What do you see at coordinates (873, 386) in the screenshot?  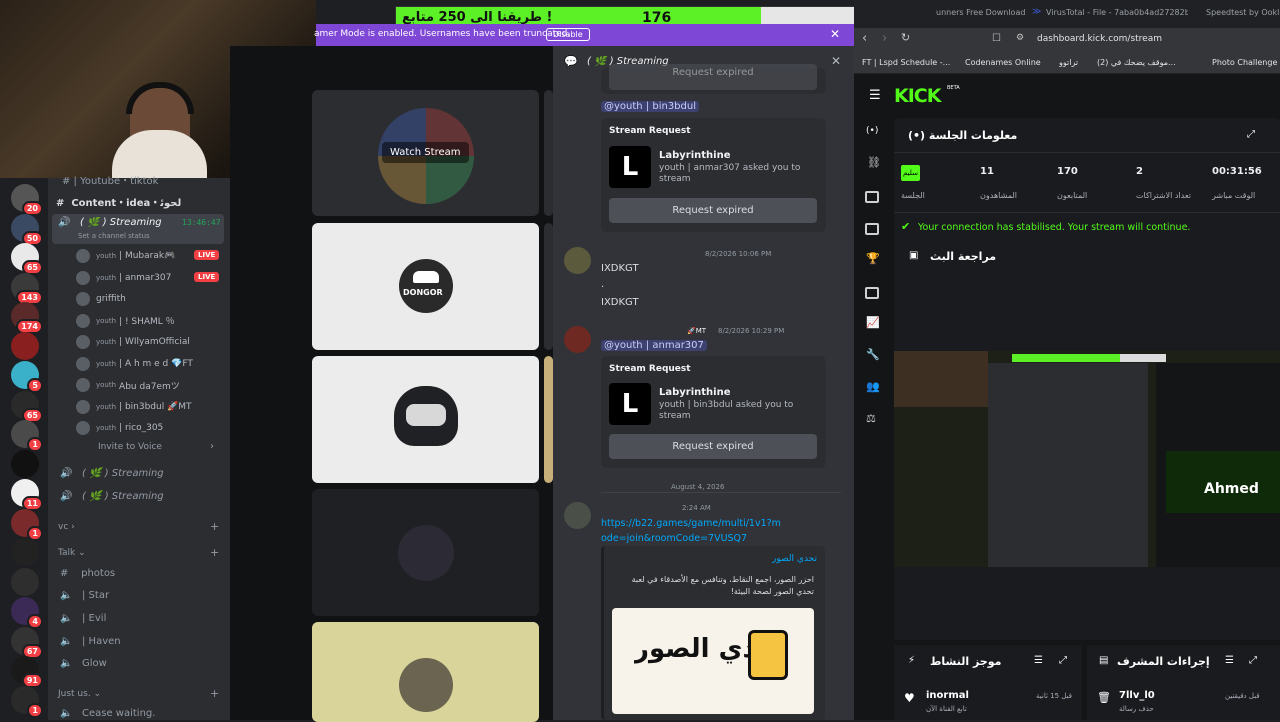 I see `users-nav-icon: 👥` at bounding box center [873, 386].